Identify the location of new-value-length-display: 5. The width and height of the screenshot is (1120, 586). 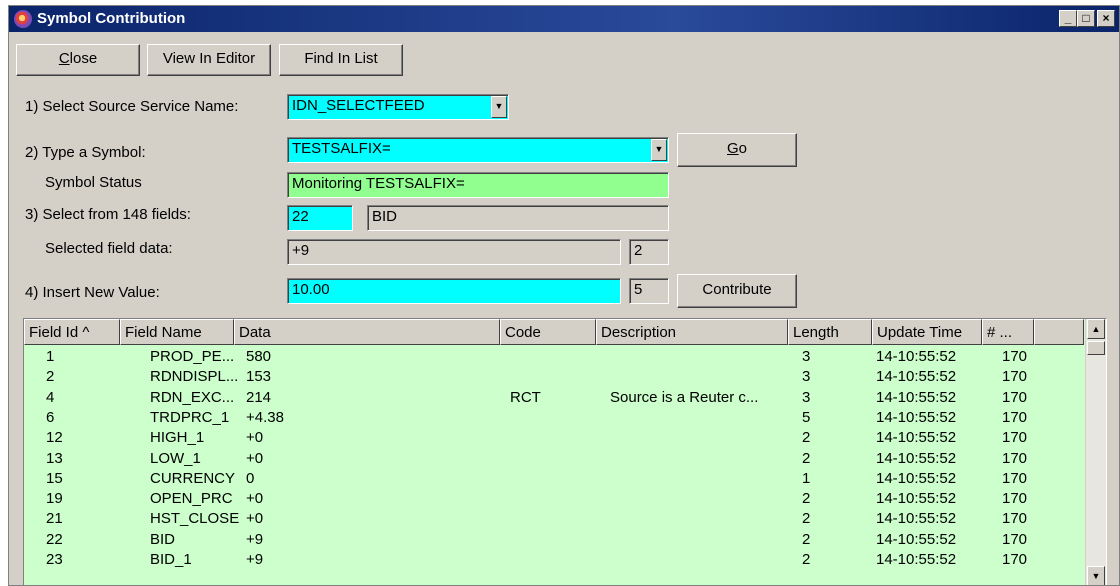
(649, 291).